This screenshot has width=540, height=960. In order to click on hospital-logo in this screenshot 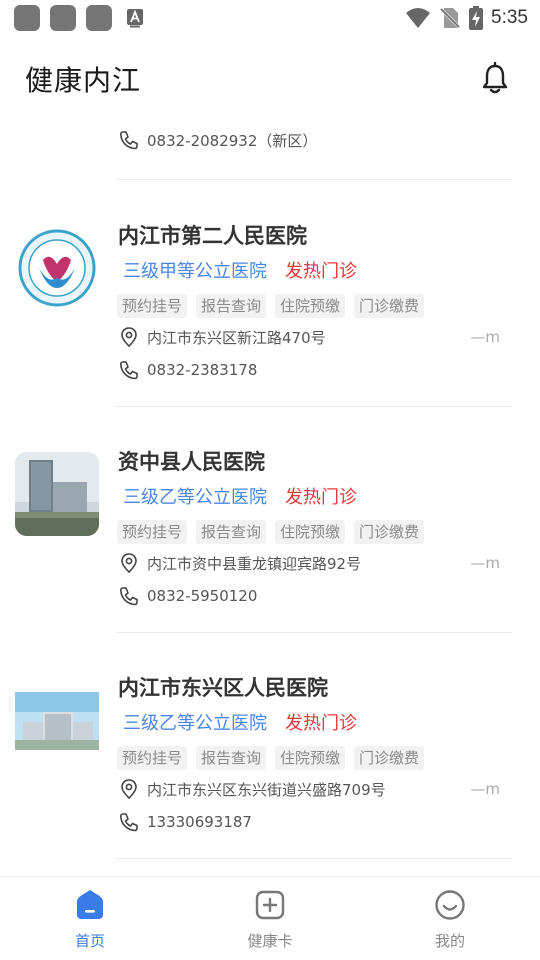, I will do `click(57, 268)`.